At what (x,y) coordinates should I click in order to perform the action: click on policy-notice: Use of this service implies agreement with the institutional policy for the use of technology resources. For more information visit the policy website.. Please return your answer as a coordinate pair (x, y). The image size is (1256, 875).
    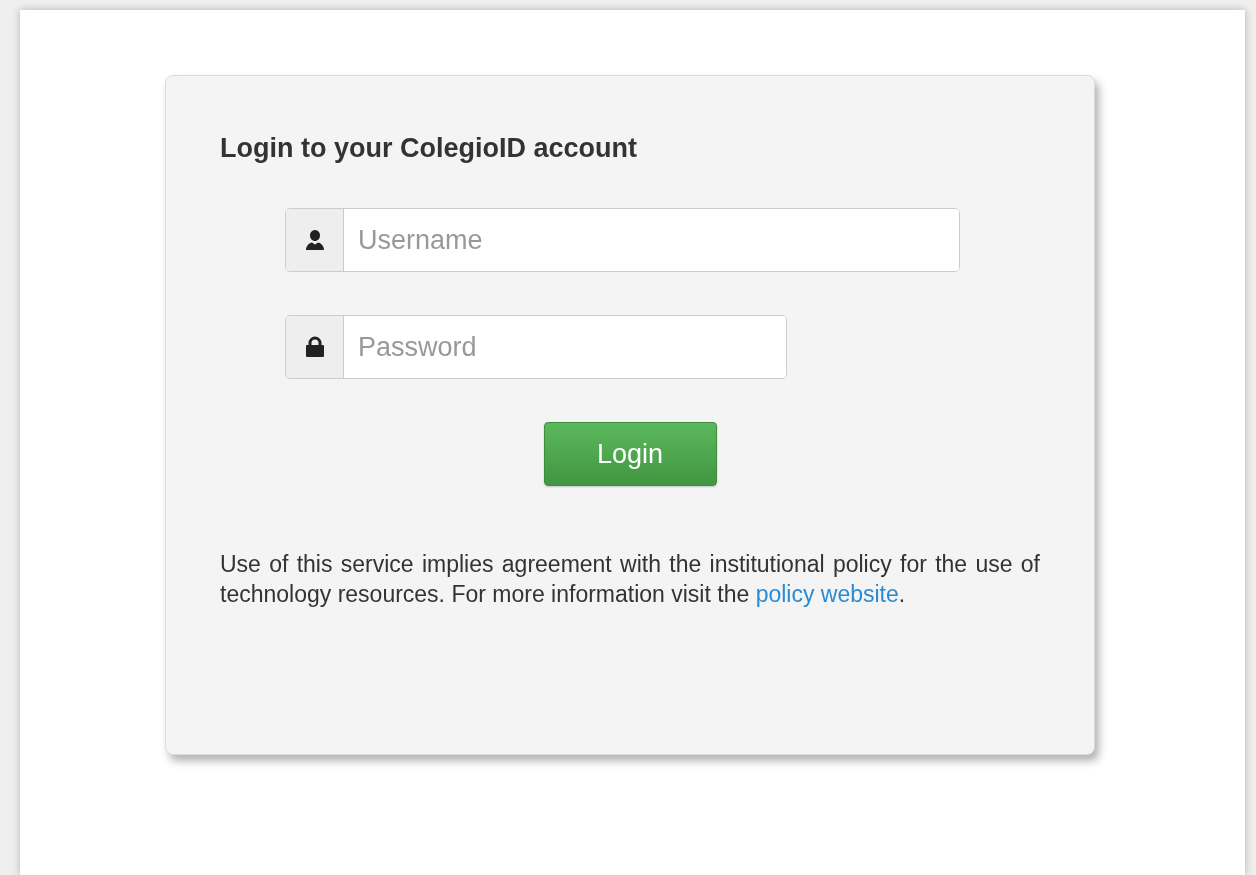
    Looking at the image, I should click on (630, 579).